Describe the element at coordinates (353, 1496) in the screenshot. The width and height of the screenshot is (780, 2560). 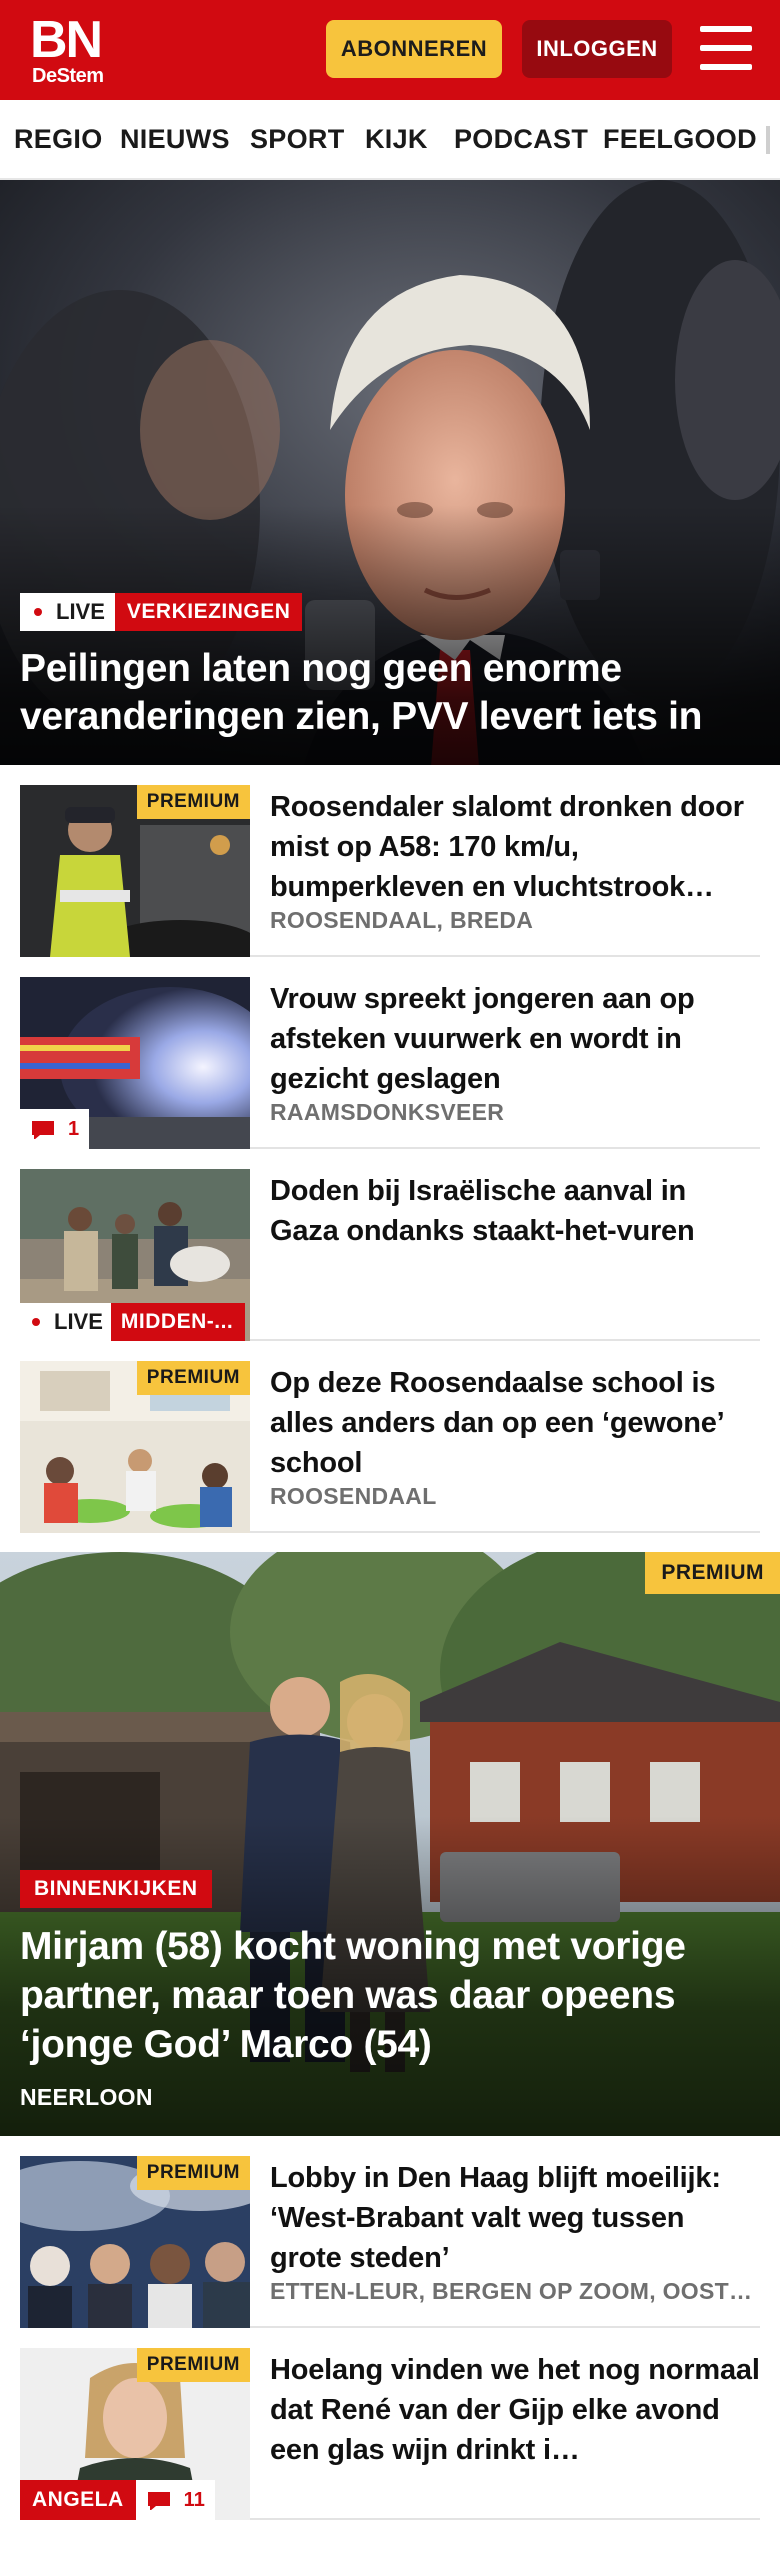
I see `article-location: ROOSENDAAL` at that location.